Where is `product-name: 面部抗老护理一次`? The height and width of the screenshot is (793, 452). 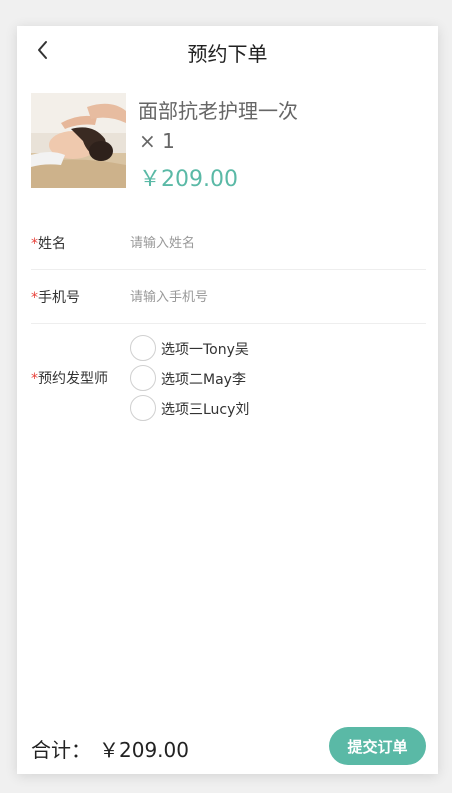
product-name: 面部抗老护理一次 is located at coordinates (218, 111).